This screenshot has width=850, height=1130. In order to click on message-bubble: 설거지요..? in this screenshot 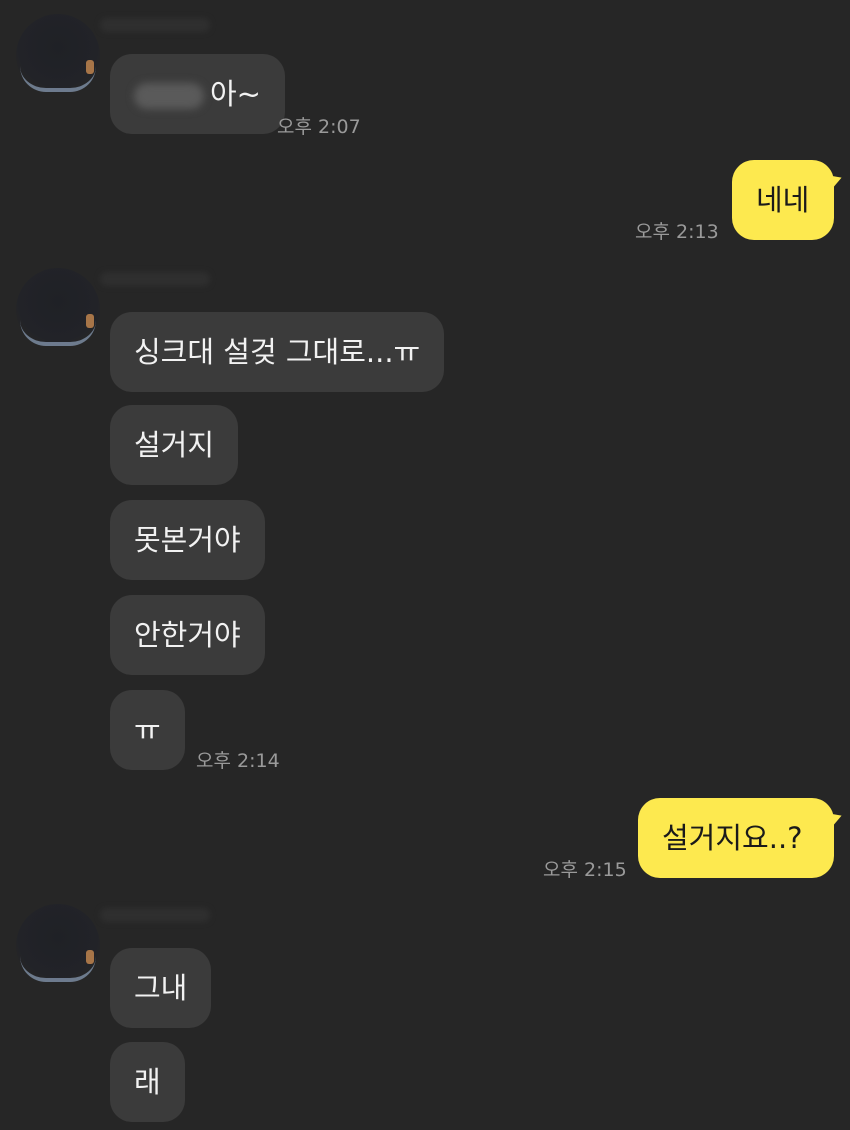, I will do `click(736, 838)`.